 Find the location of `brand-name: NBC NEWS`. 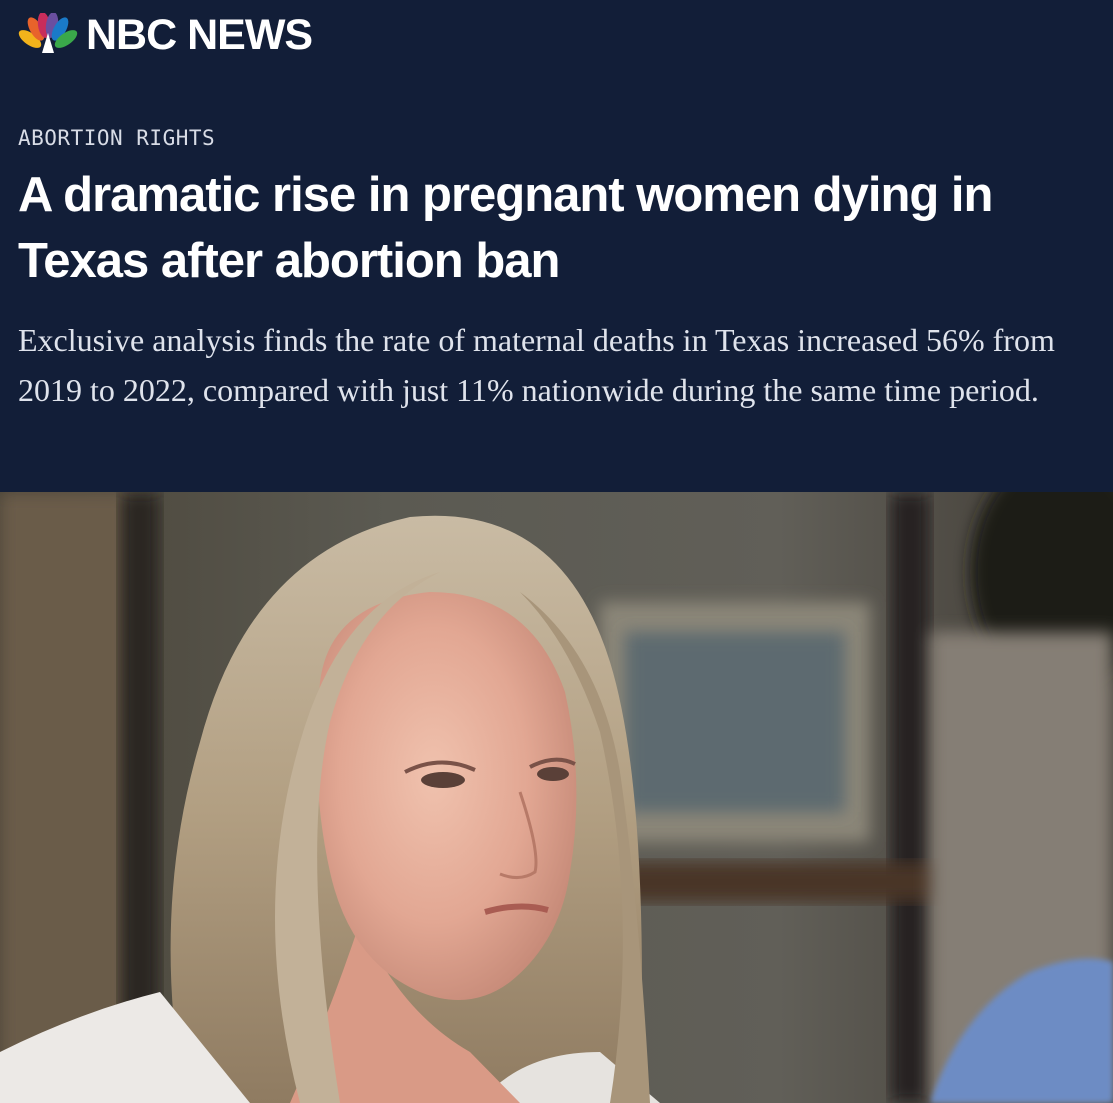

brand-name: NBC NEWS is located at coordinates (199, 35).